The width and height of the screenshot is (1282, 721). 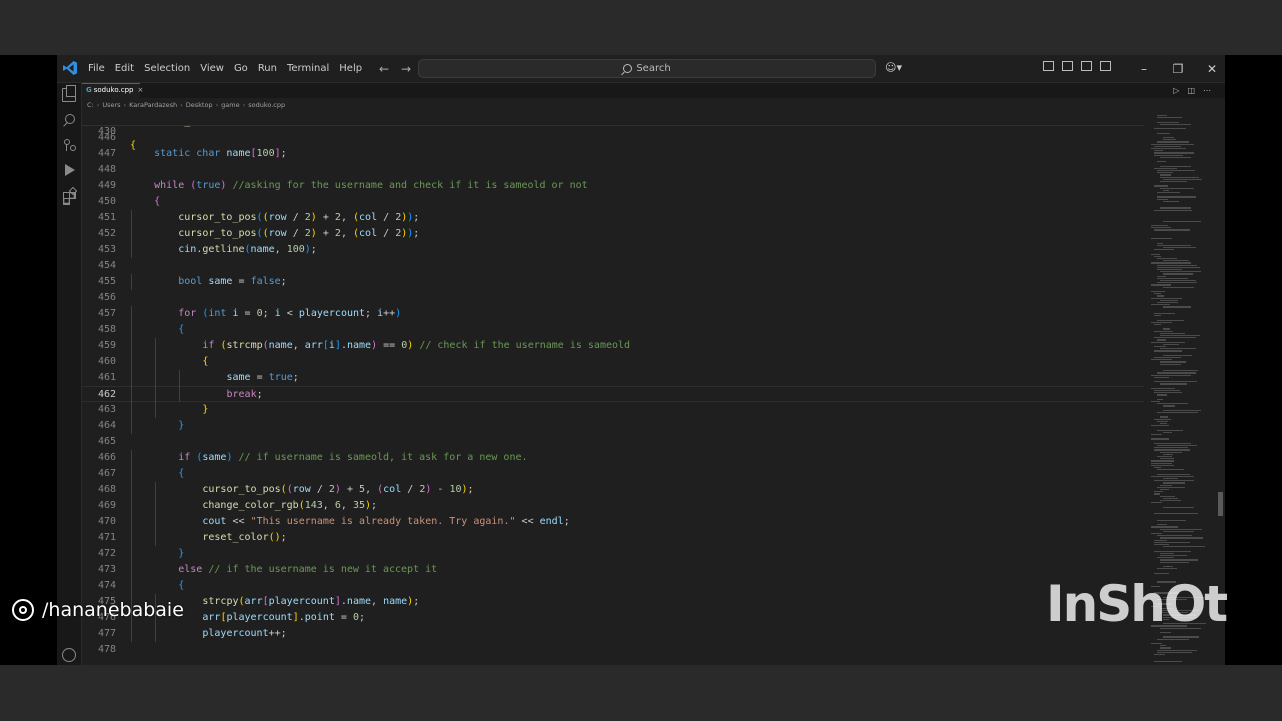 I want to click on back-arrow-icon: ←, so click(x=384, y=69).